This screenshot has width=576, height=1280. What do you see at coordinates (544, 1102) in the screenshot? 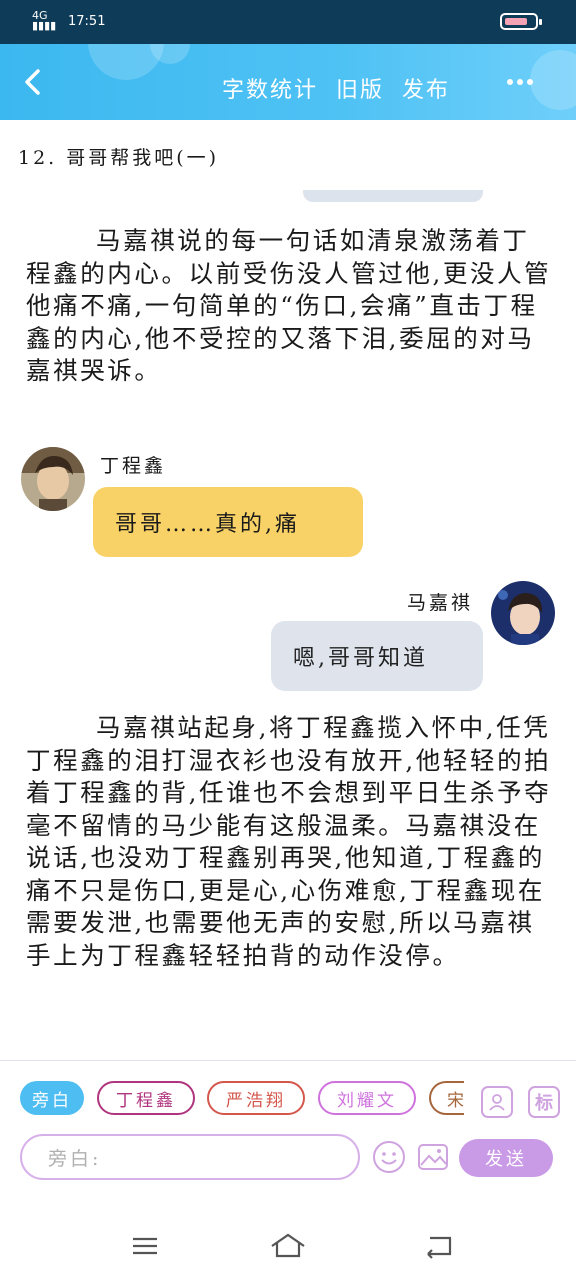
I see `tag-button: 标` at bounding box center [544, 1102].